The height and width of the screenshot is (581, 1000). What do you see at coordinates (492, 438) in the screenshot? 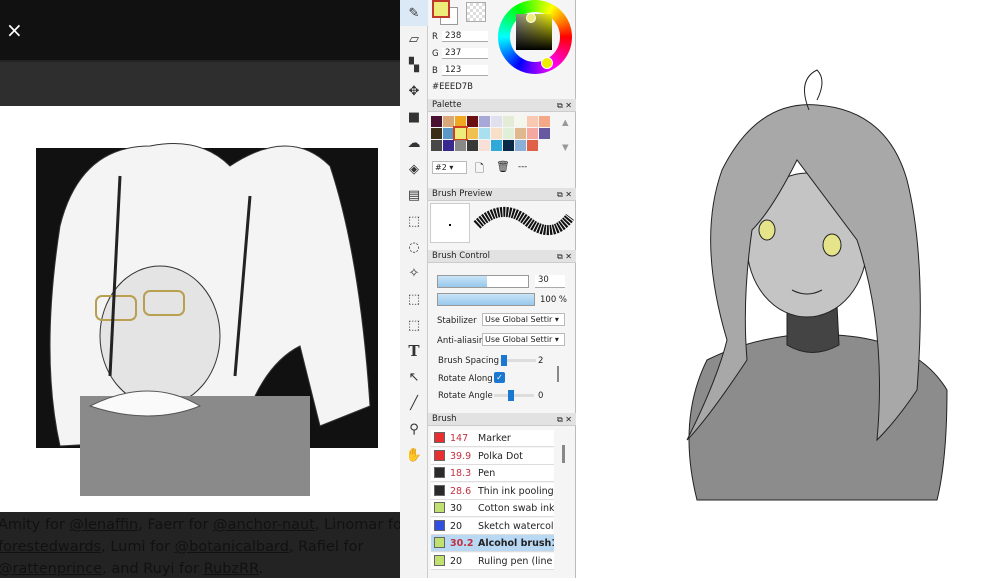
I see `brush-list-item: 147 Marker` at bounding box center [492, 438].